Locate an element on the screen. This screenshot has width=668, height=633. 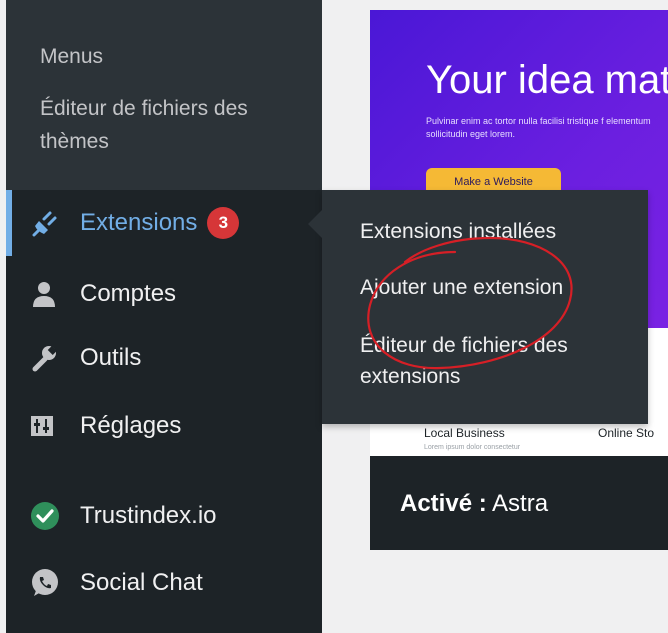
active-theme-name: Astra is located at coordinates (520, 503).